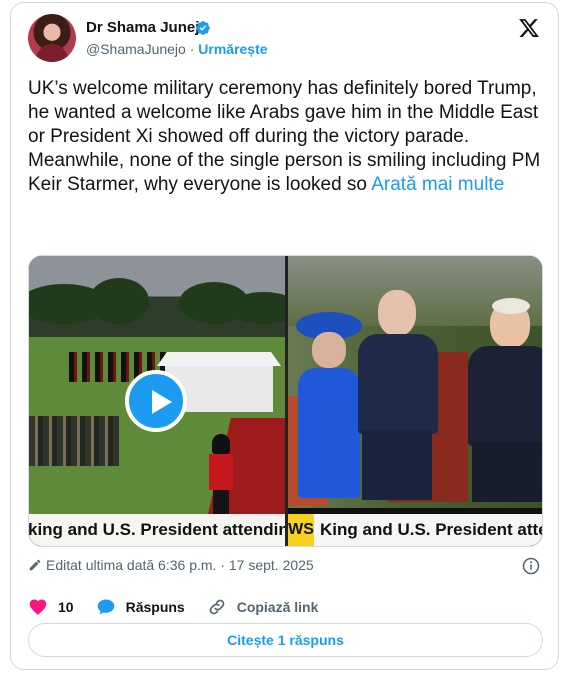 Image resolution: width=569 pixels, height=676 pixels. Describe the element at coordinates (203, 28) in the screenshot. I see `verified-badge-icon` at that location.